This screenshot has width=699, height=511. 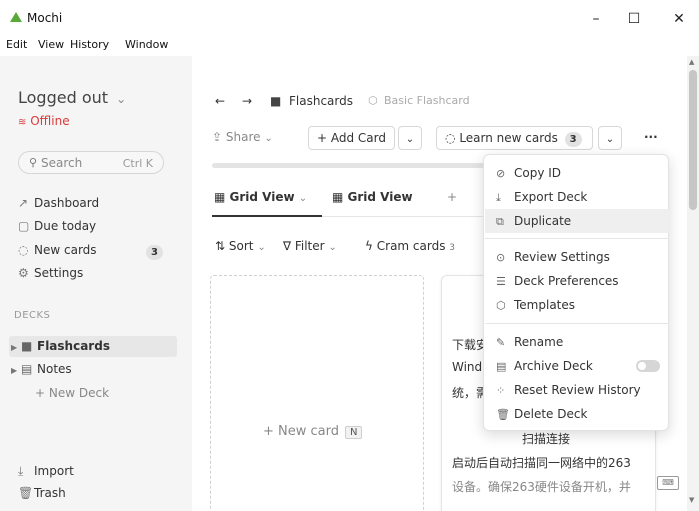 What do you see at coordinates (691, 500) in the screenshot?
I see `scroll-down-icon: ▼` at bounding box center [691, 500].